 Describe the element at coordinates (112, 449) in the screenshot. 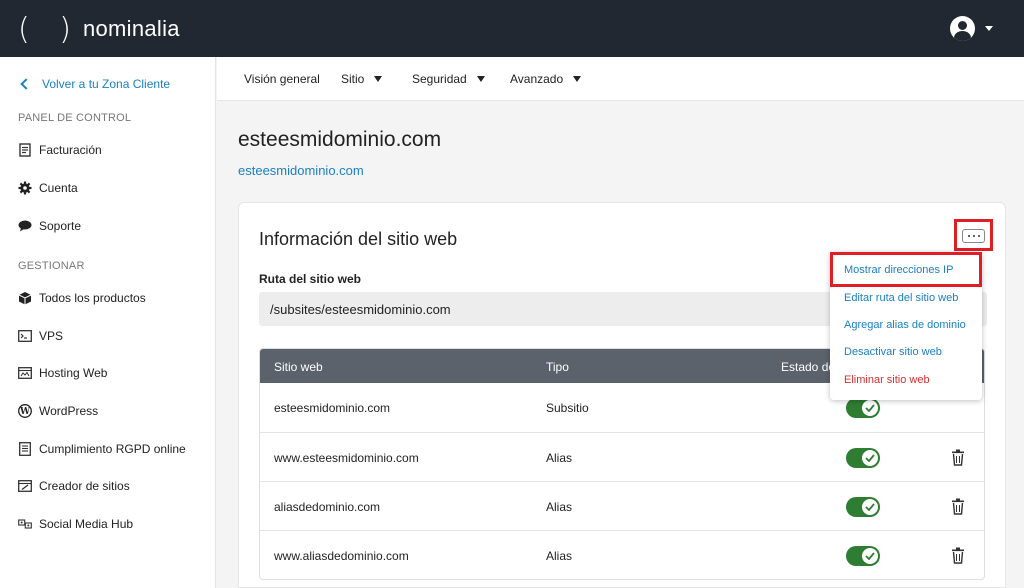

I see `sidebar-item-label: Cumplimiento RGPD online` at that location.